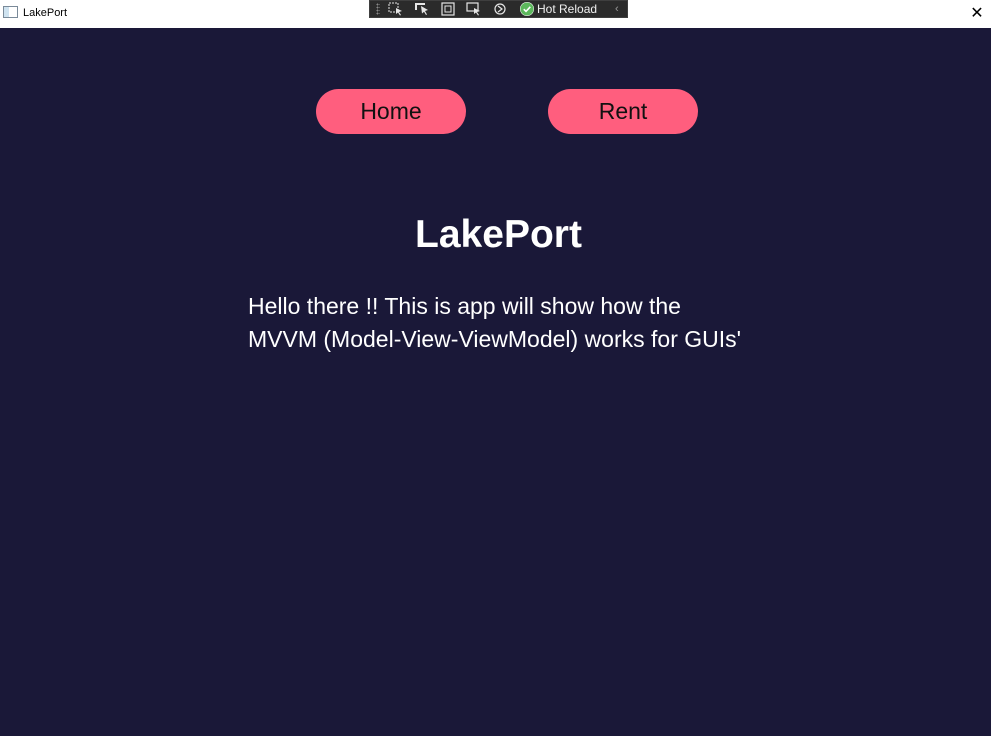  I want to click on home-button: Home, so click(391, 111).